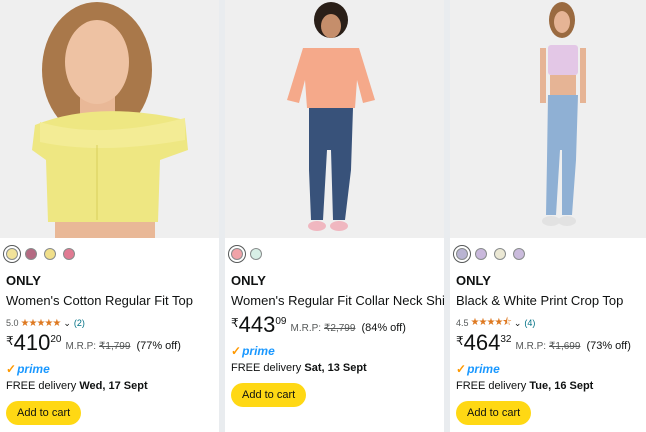  I want to click on price-row: ₹ 443 09 M.R.P: ₹2,799 (84% off), so click(334, 327).